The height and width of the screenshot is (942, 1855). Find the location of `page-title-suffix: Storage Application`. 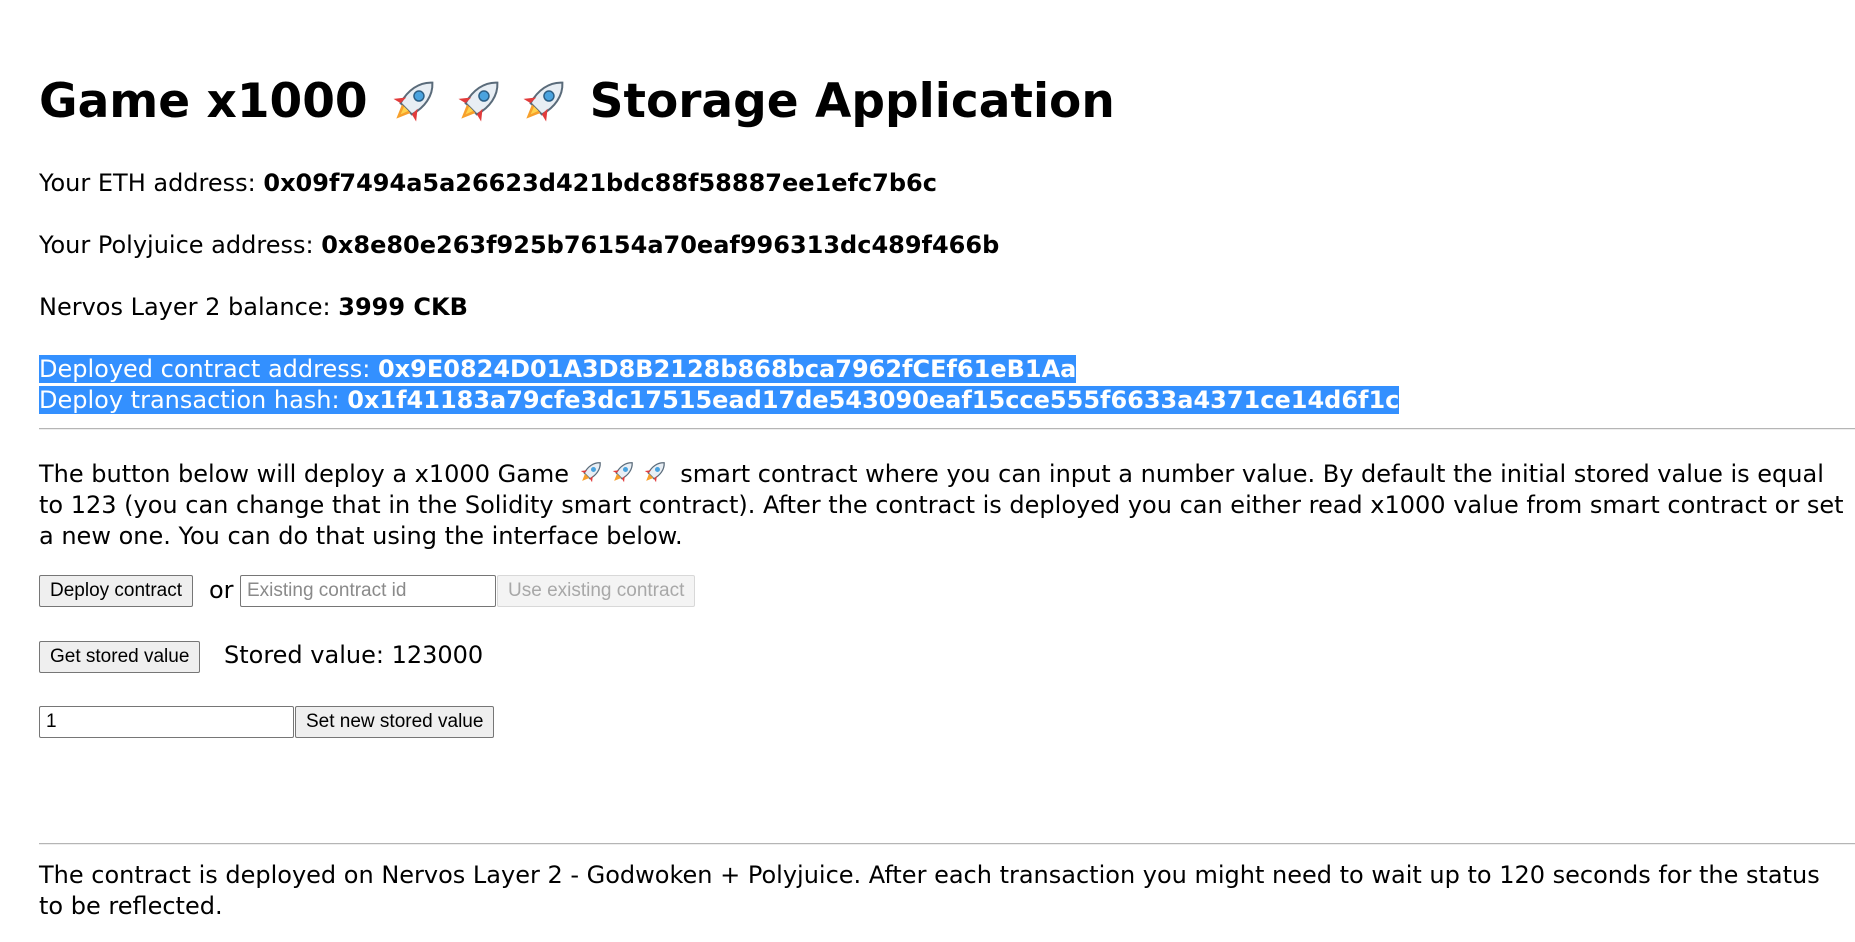

page-title-suffix: Storage Application is located at coordinates (852, 101).